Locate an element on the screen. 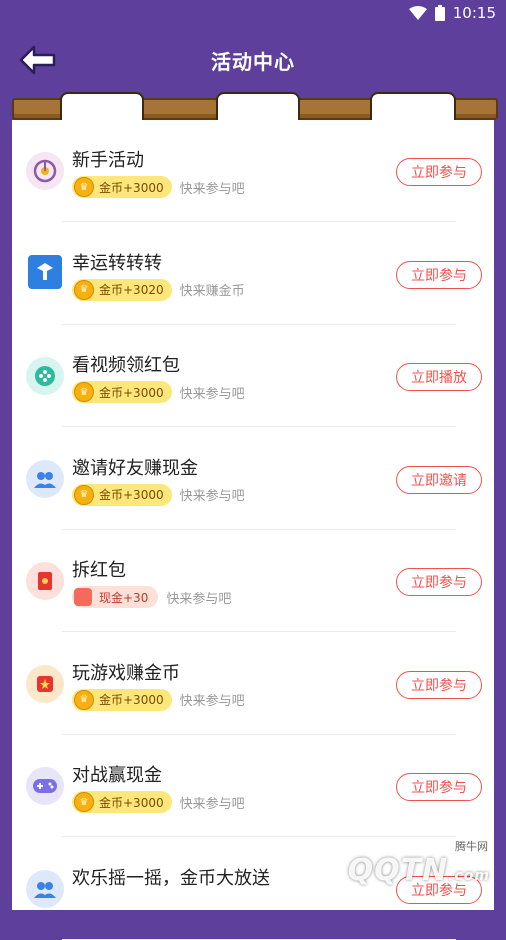  watermark: 腾牛网 QQTN.com is located at coordinates (398, 865).